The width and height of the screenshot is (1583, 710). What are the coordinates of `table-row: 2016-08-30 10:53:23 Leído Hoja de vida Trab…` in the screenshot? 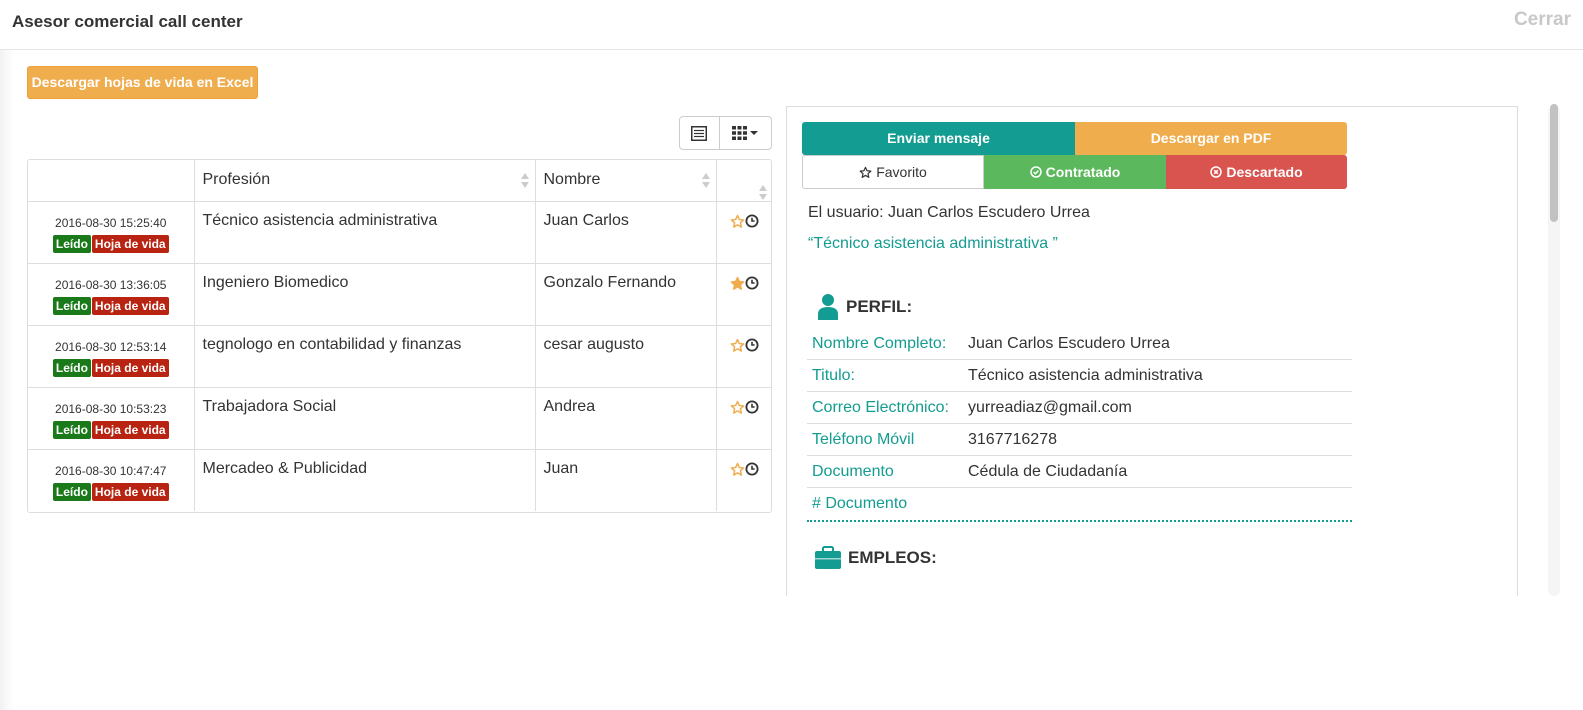 It's located at (399, 418).